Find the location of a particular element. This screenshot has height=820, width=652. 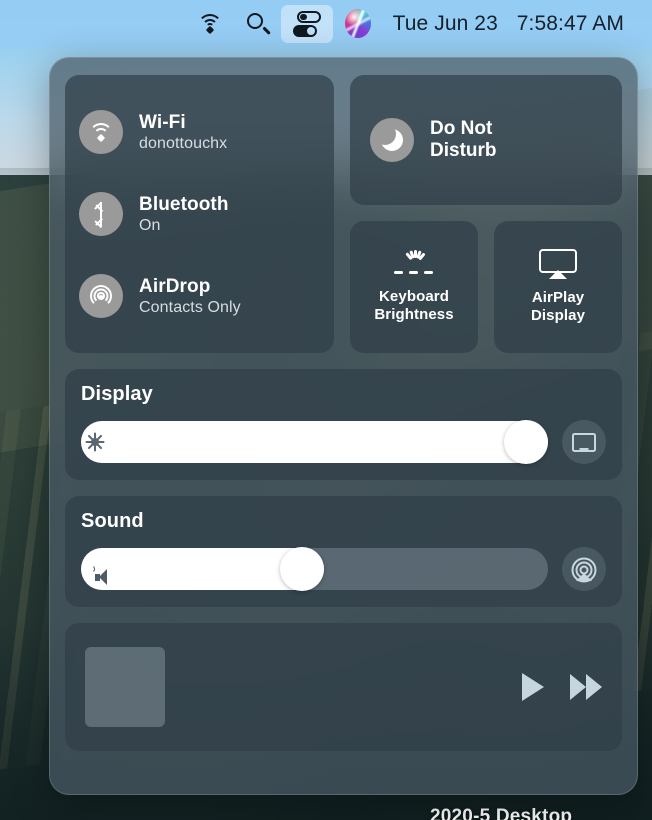

album-artwork-placeholder is located at coordinates (125, 687).